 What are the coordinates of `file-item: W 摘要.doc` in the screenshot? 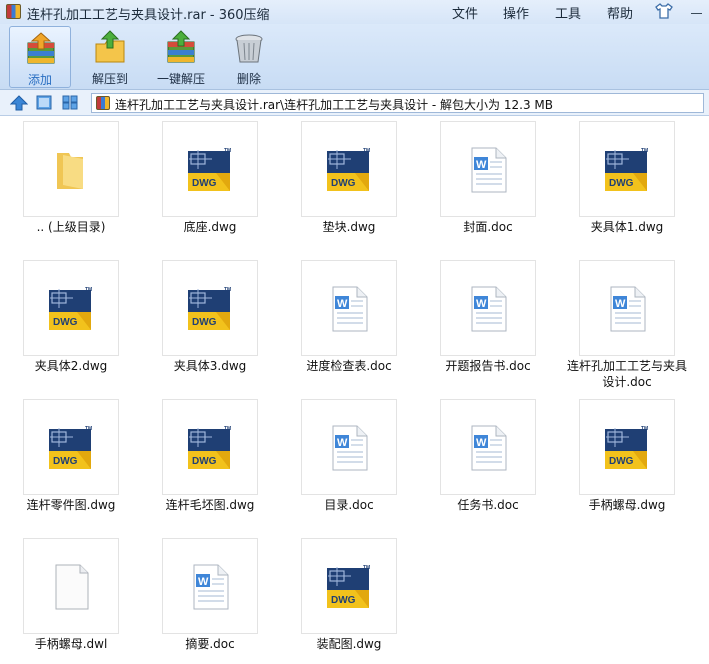 It's located at (218, 599).